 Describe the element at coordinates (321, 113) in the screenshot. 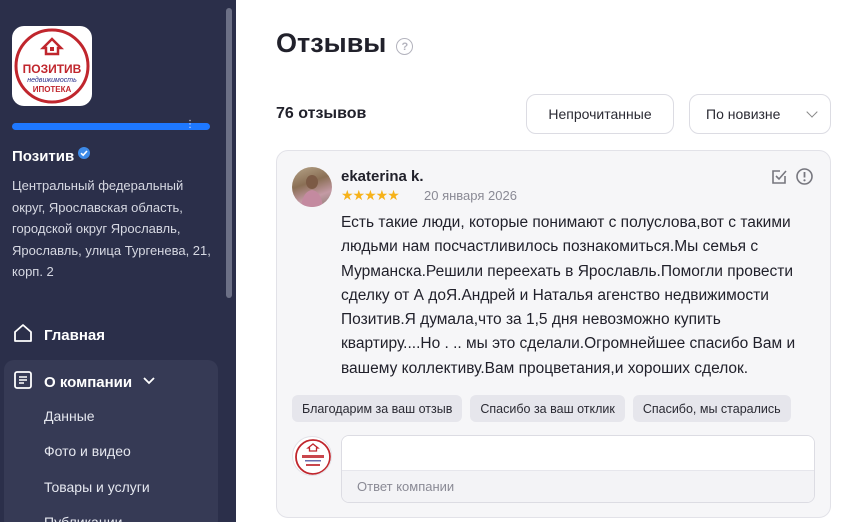

I see `reviews-count: 76 отзывов` at that location.